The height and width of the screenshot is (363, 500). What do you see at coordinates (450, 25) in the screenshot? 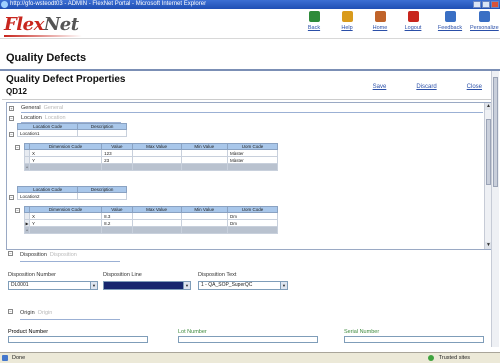
I see `nav-feedback: Feedback` at bounding box center [450, 25].